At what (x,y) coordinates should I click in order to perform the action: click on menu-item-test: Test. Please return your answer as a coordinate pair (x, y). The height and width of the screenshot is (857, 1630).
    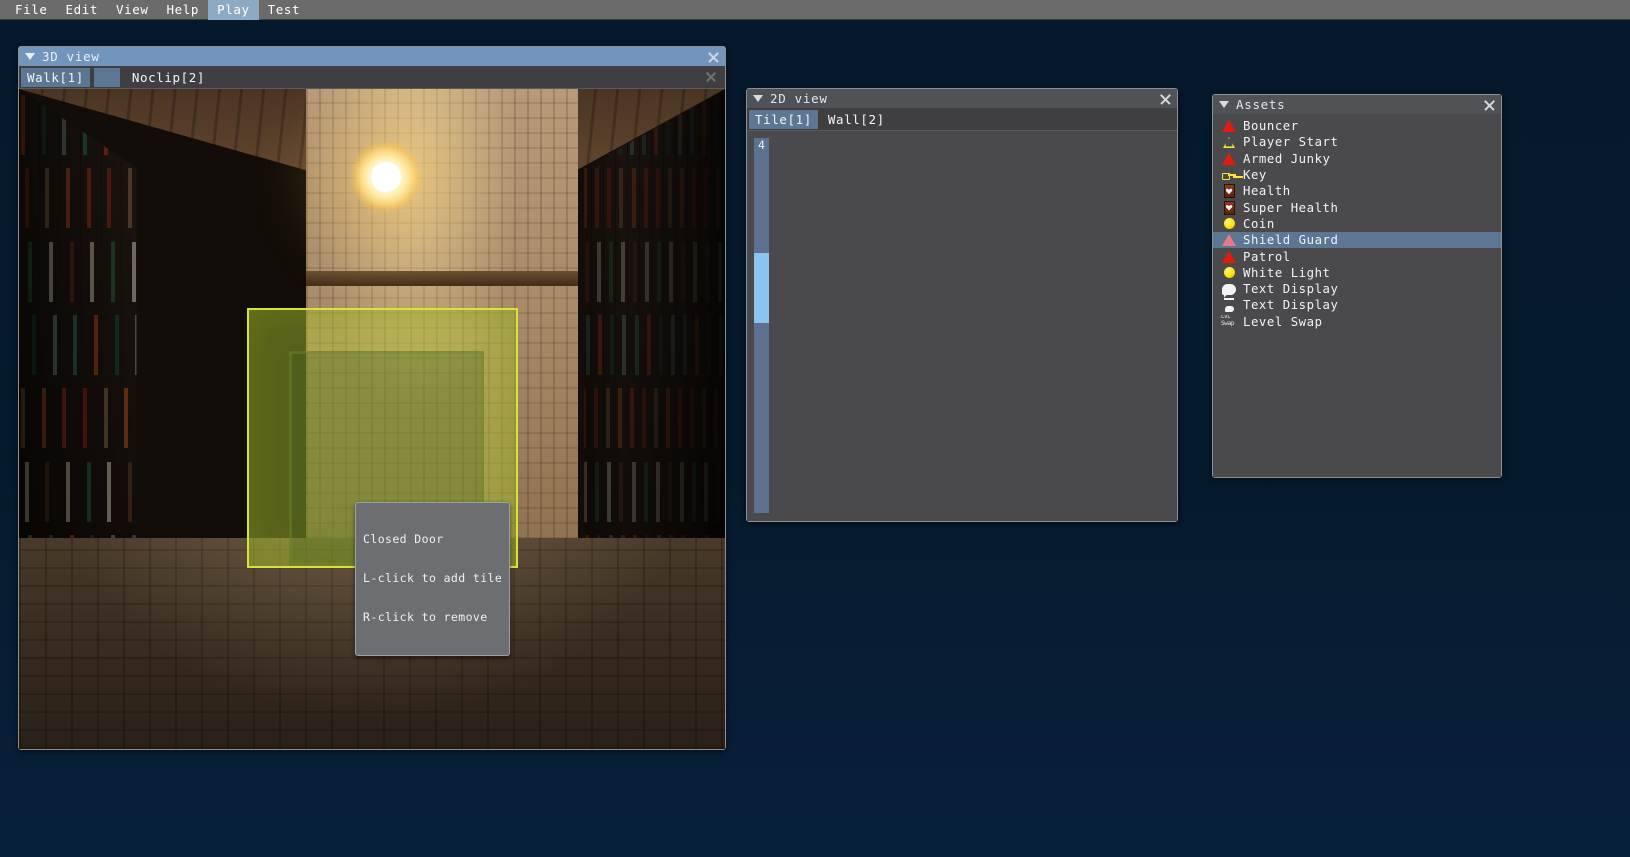
    Looking at the image, I should click on (284, 10).